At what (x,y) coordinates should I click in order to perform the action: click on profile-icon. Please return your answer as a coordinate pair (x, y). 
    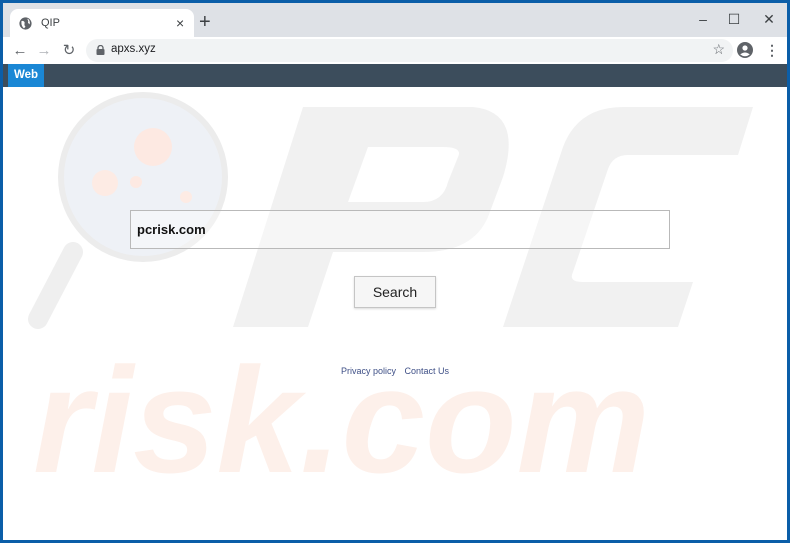
    Looking at the image, I should click on (745, 50).